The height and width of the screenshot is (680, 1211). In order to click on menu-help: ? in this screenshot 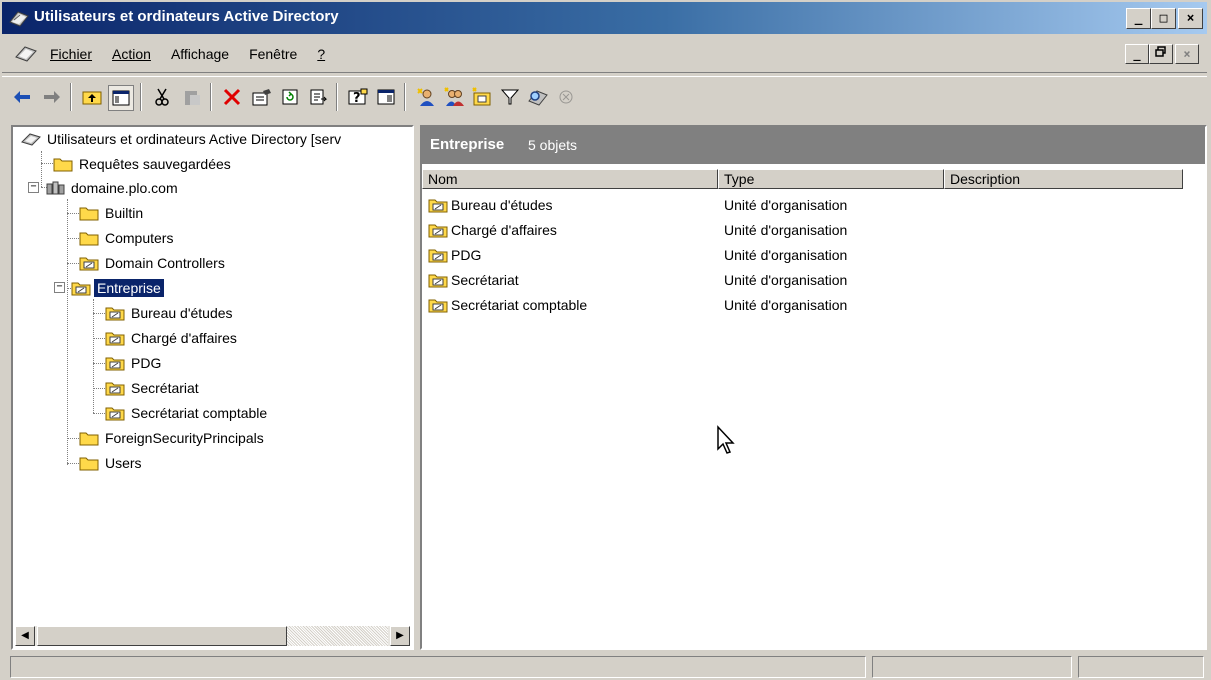, I will do `click(321, 54)`.